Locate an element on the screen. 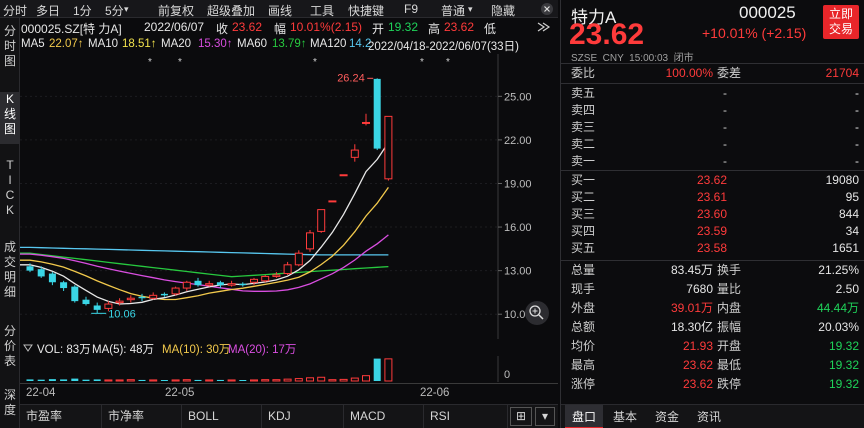 The image size is (864, 428). volume-settings-icon is located at coordinates (28, 348).